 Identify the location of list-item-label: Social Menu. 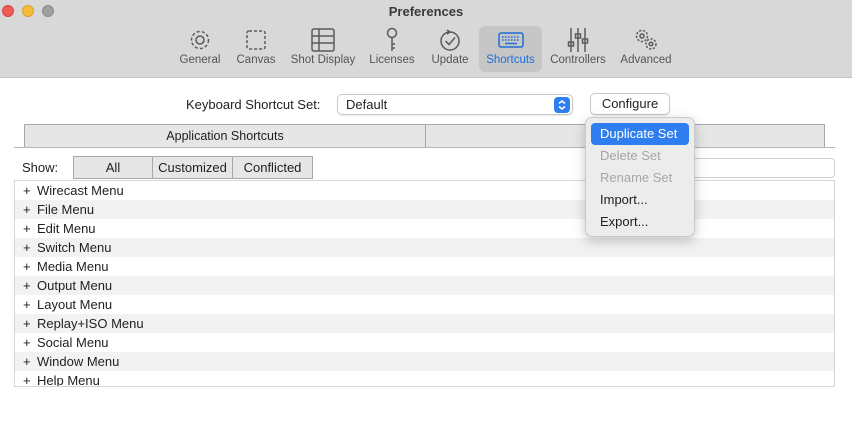
(73, 342).